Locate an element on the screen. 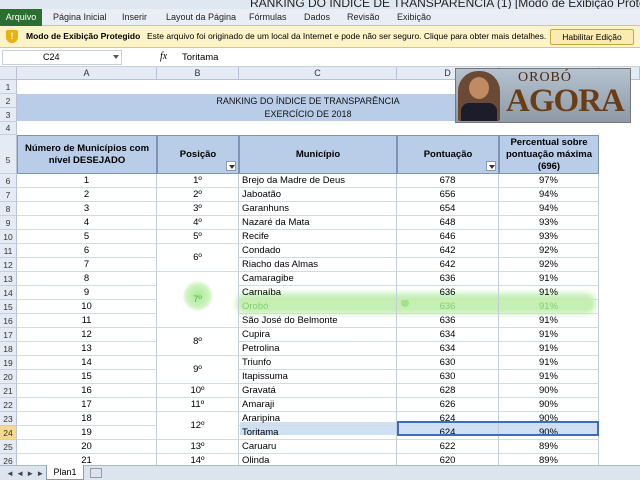 This screenshot has width=640, height=480. enable-editing-button: Habilitar Edição is located at coordinates (592, 37).